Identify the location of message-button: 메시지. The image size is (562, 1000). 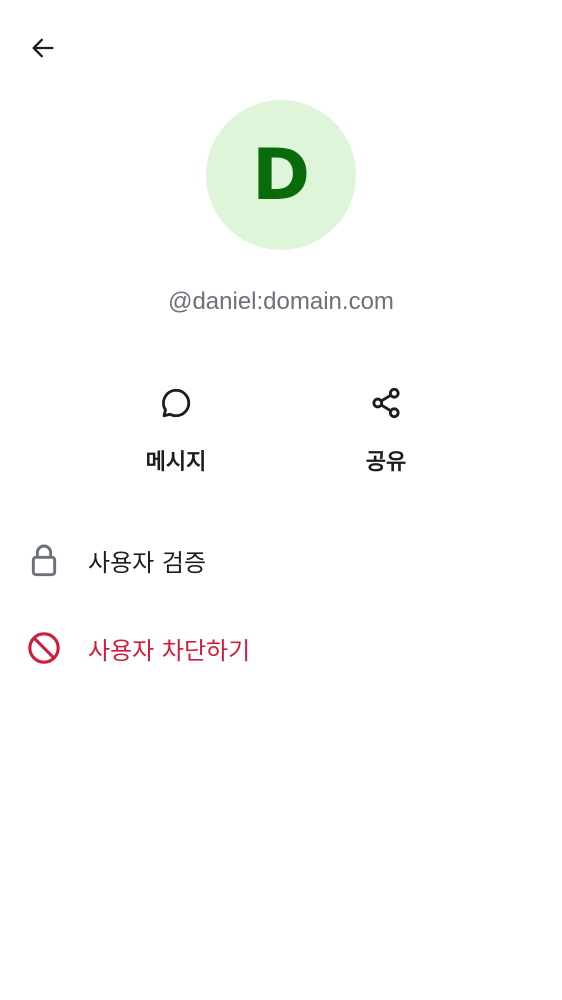
(176, 428).